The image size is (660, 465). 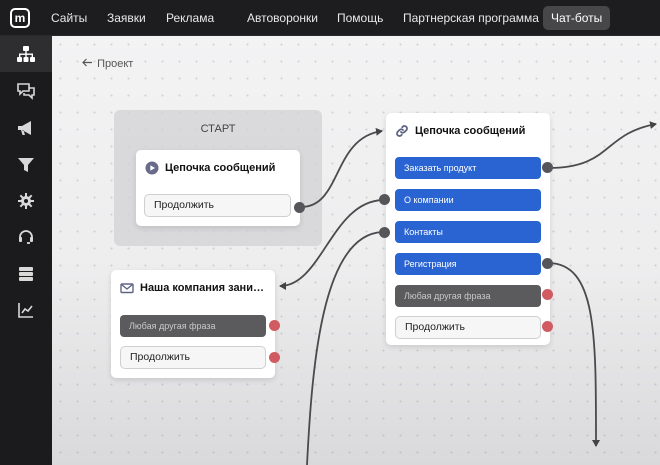 I want to click on analytics-icon, so click(x=26, y=310).